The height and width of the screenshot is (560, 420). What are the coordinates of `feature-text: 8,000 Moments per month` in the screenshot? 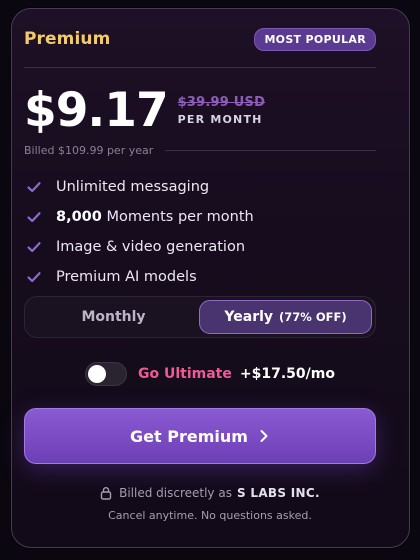 It's located at (155, 217).